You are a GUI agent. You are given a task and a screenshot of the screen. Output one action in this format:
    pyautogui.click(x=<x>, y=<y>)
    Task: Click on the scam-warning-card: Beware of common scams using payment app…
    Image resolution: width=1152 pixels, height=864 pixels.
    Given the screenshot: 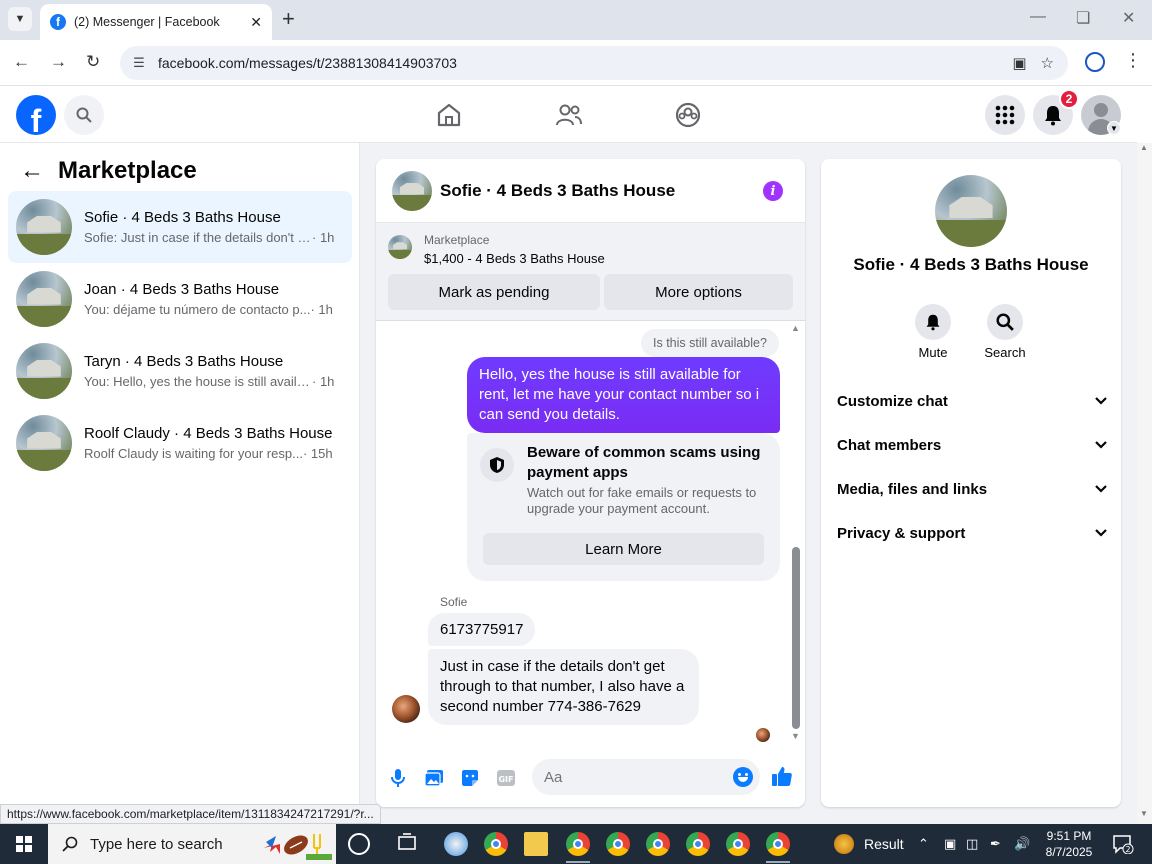 What is the action you would take?
    pyautogui.click(x=623, y=507)
    